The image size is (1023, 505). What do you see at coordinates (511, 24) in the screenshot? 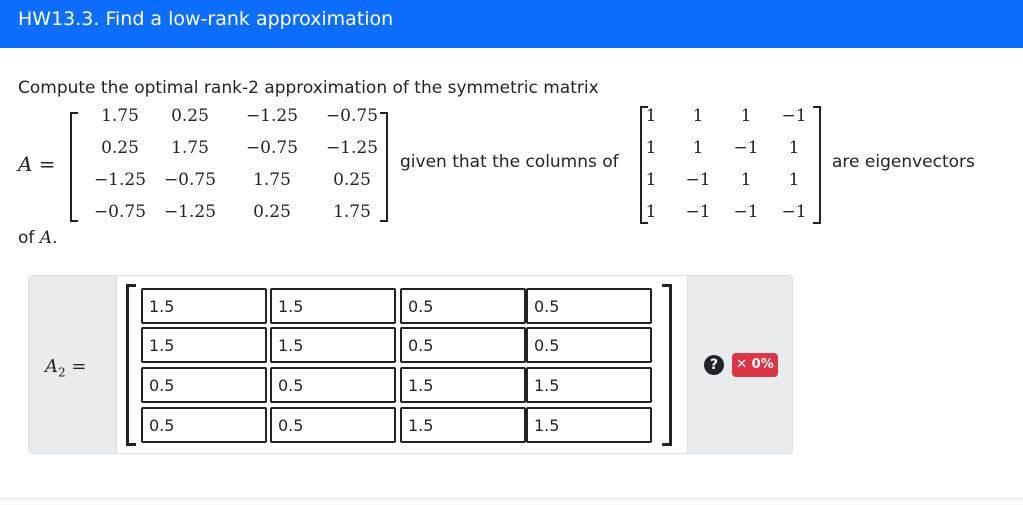
I see `question-title-bar: HW13.3. Find a low-rank approximation` at bounding box center [511, 24].